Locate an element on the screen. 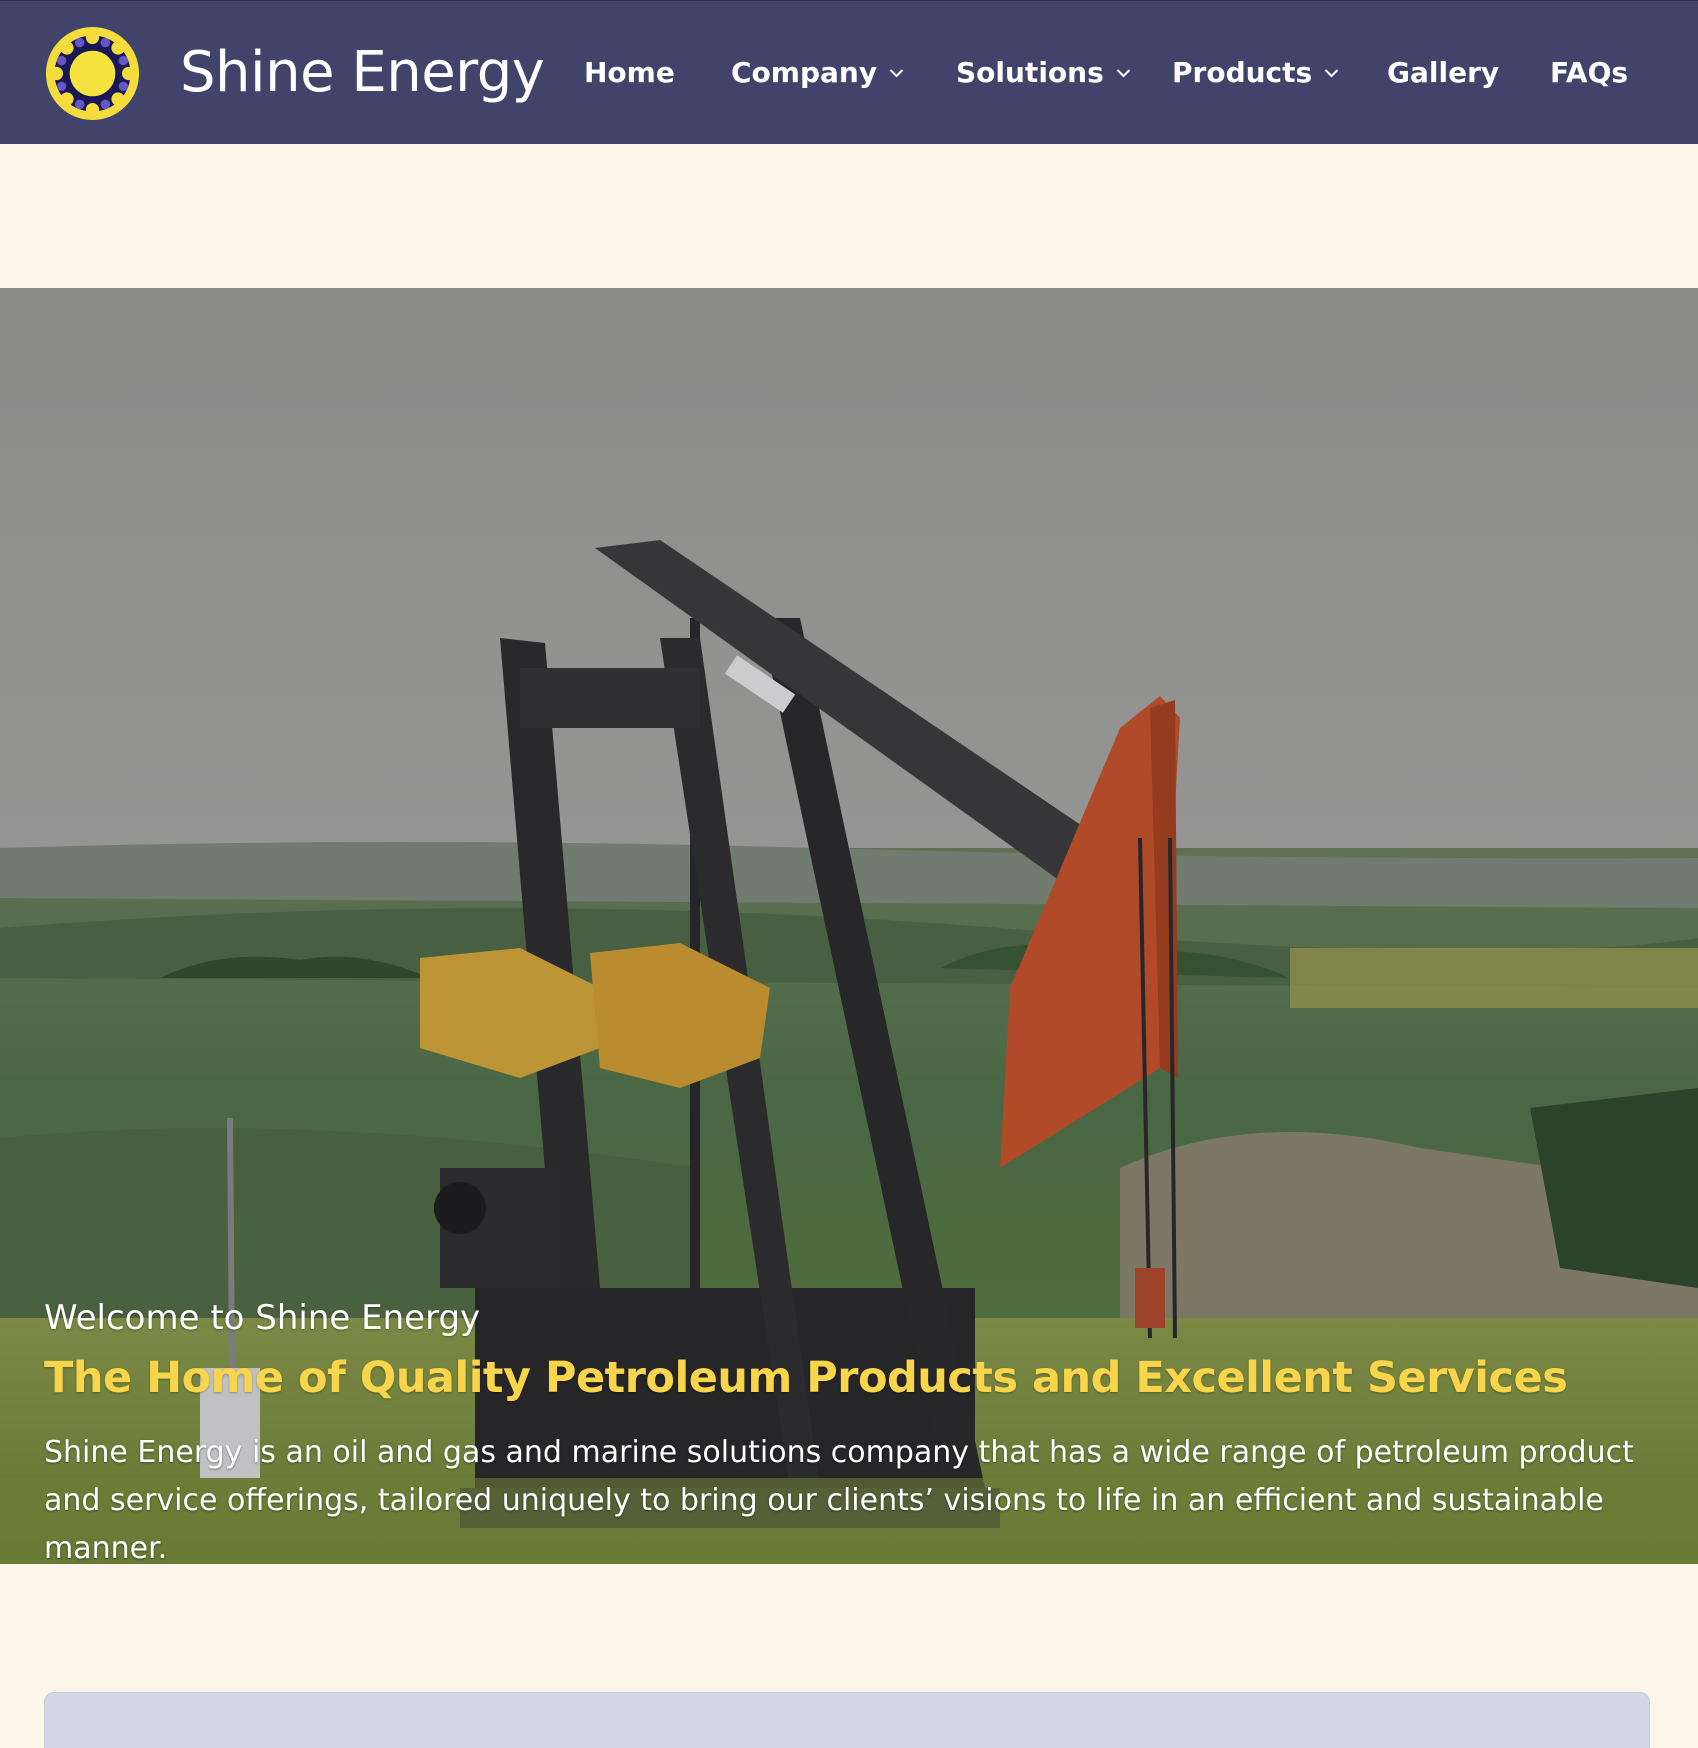 This screenshot has height=1748, width=1698. nav-solutions-label: Solutions is located at coordinates (1030, 72).